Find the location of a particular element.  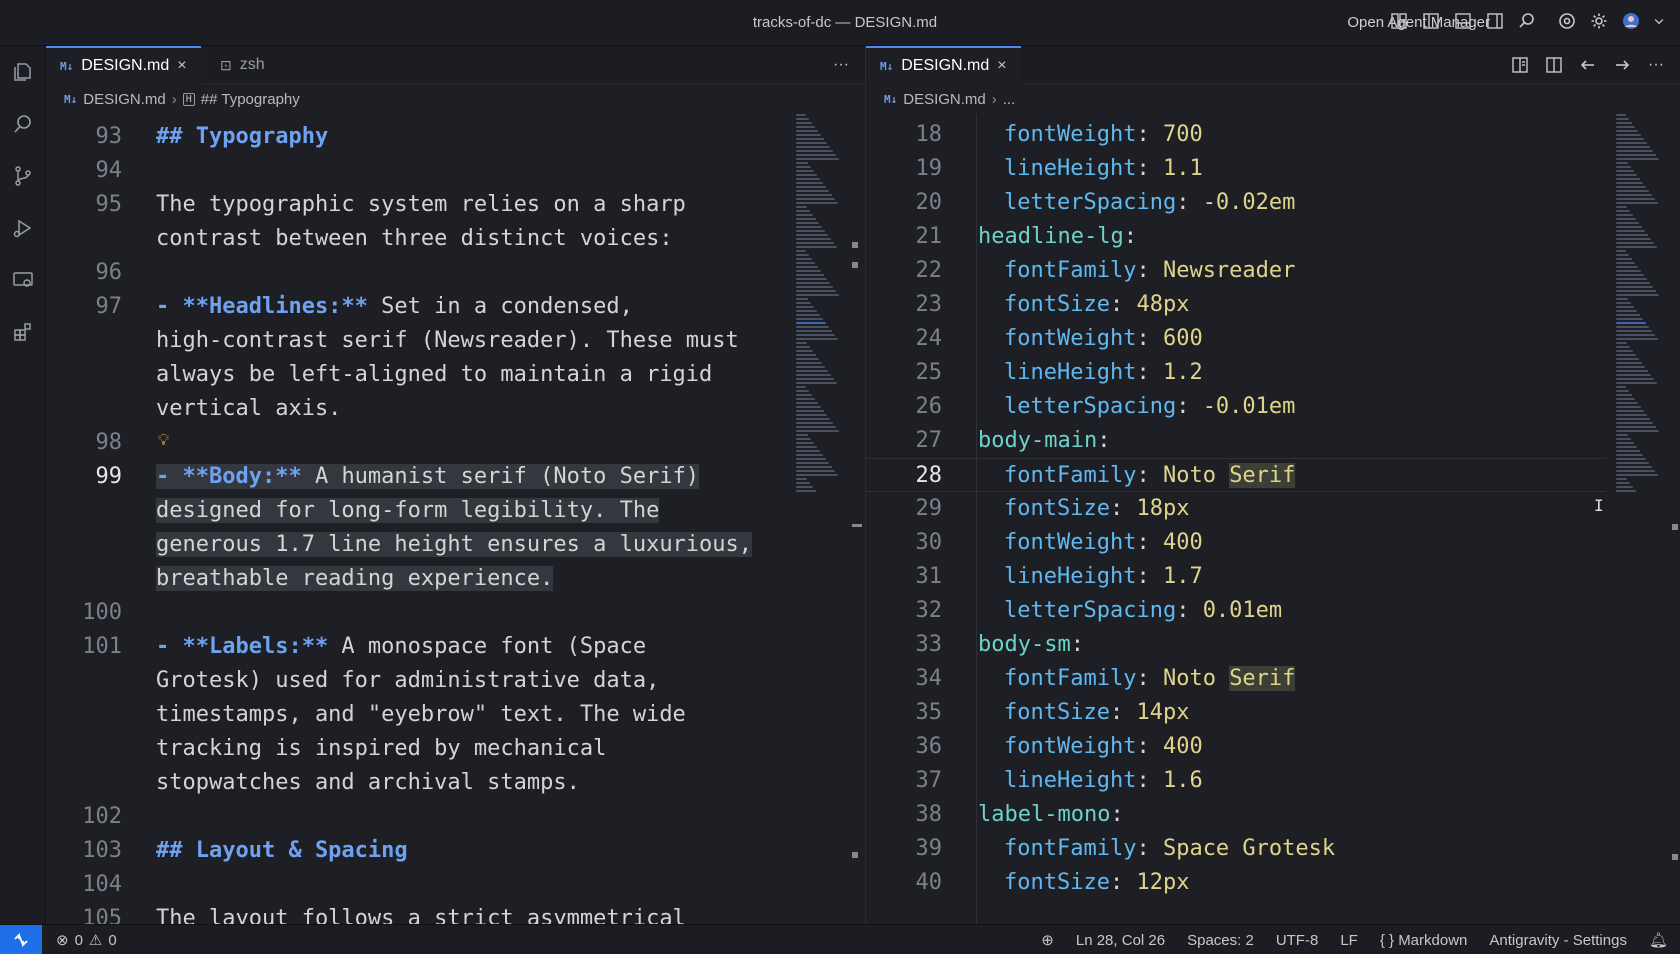

toggle-primary-sidebar-icon is located at coordinates (1431, 21).